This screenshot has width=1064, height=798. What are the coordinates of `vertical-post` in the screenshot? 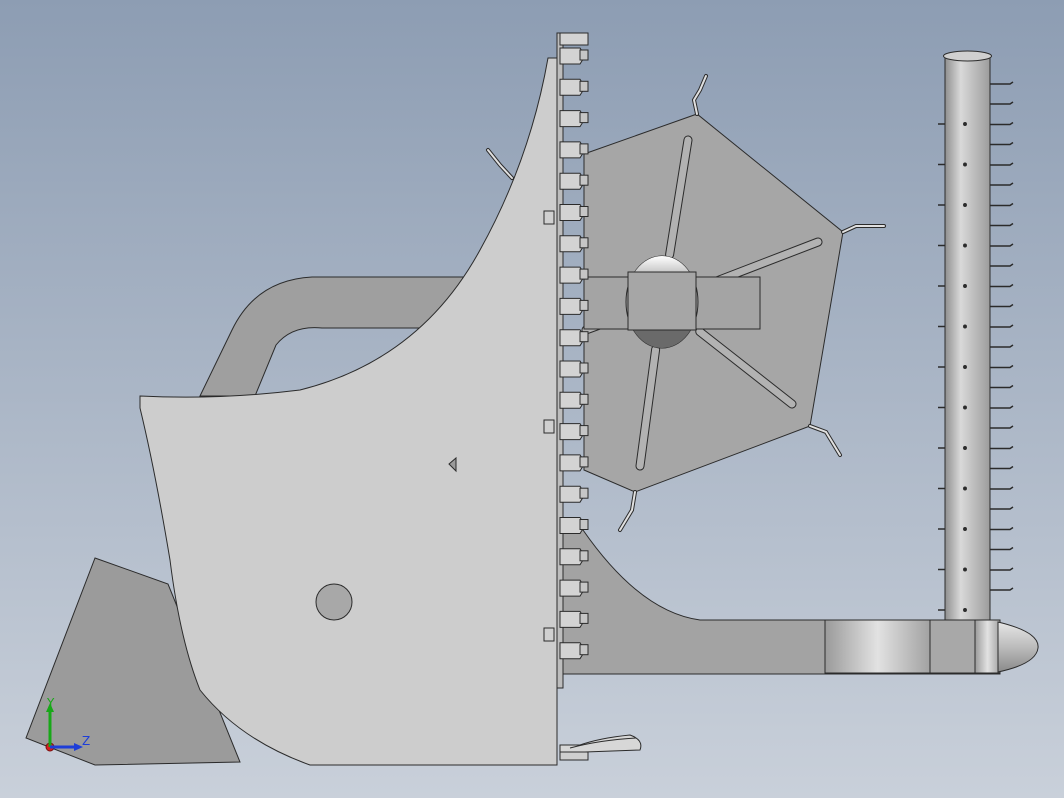 It's located at (967, 339).